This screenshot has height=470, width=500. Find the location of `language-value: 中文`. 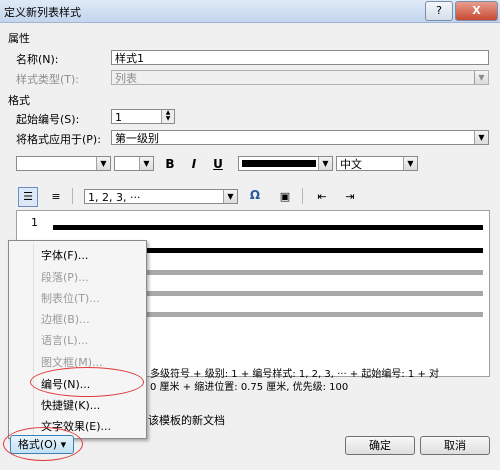

language-value: 中文 is located at coordinates (351, 164).